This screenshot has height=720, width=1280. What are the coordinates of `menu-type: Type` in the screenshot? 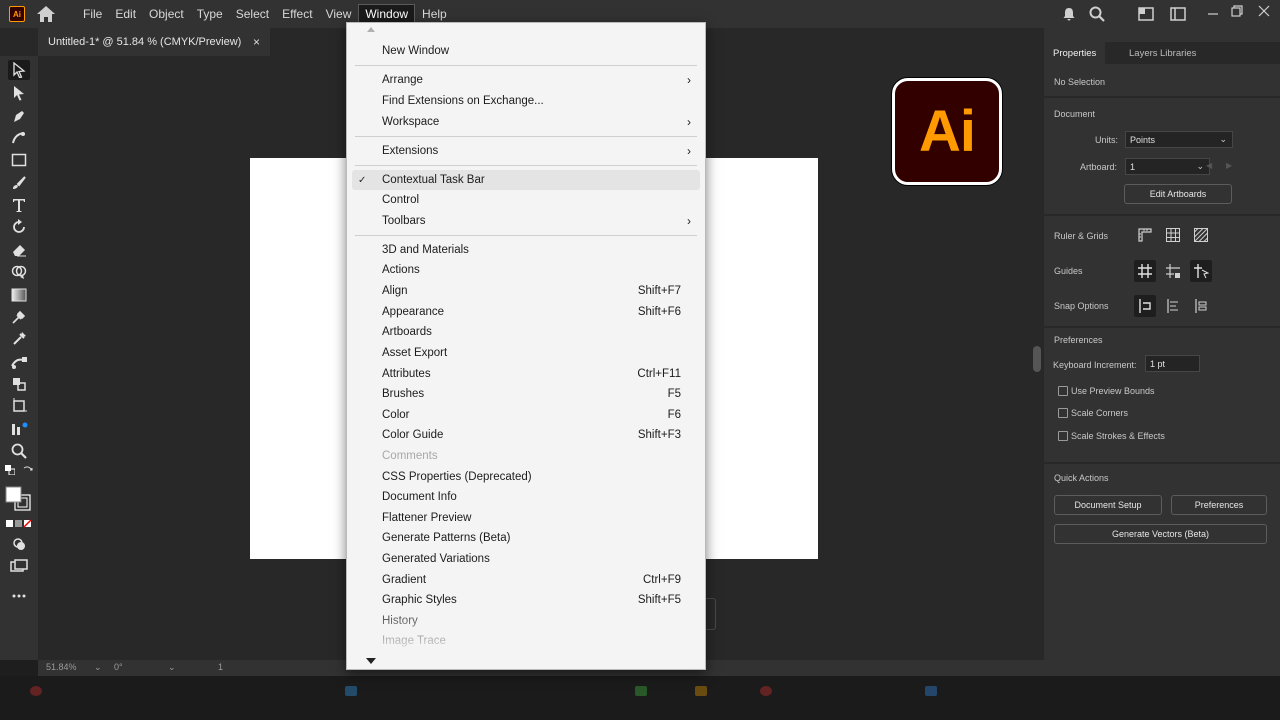 It's located at (210, 14).